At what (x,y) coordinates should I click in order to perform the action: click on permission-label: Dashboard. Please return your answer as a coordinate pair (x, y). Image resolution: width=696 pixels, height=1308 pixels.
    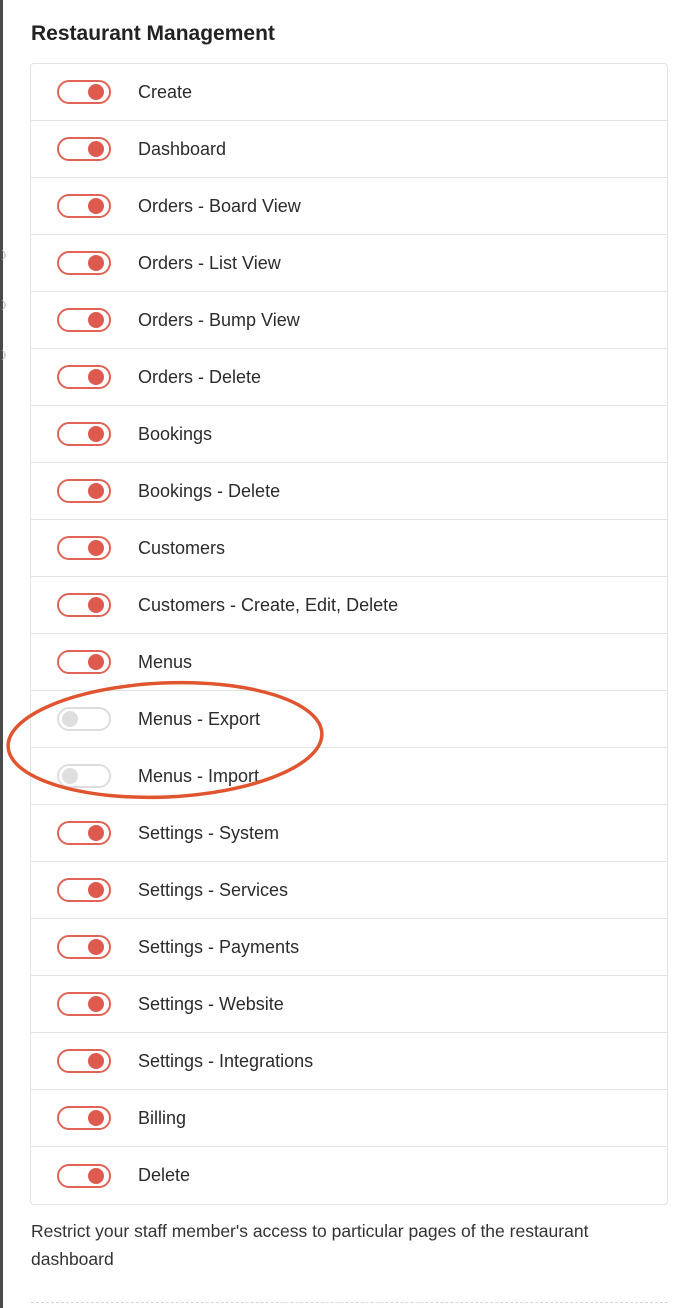
    Looking at the image, I should click on (182, 148).